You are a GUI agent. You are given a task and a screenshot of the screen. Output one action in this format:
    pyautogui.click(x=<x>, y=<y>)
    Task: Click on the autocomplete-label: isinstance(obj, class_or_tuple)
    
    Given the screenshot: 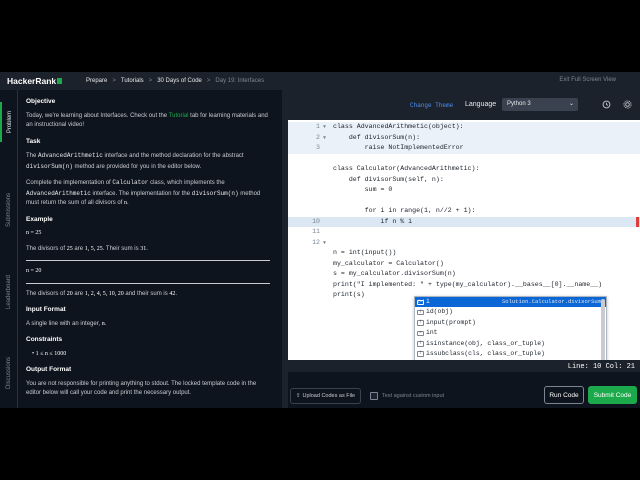 What is the action you would take?
    pyautogui.click(x=485, y=343)
    